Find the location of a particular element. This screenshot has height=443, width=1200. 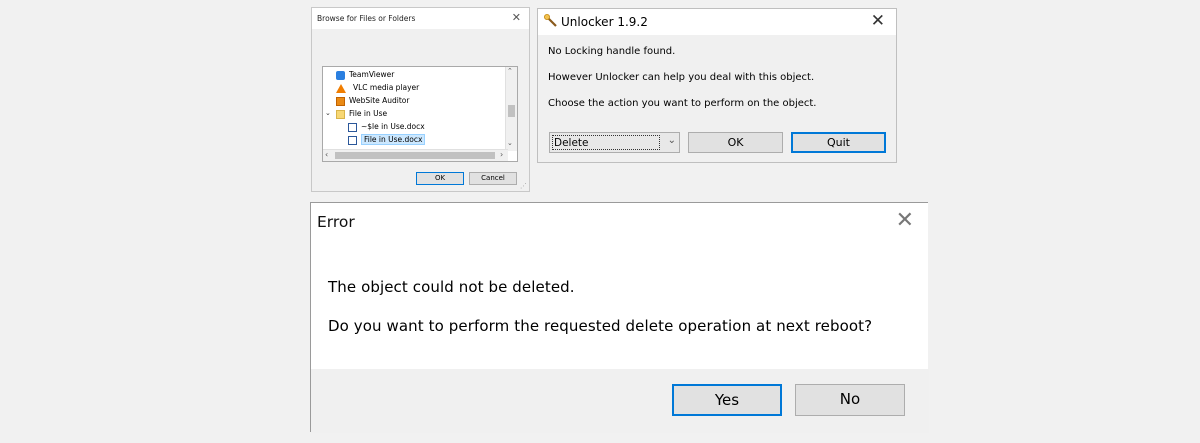

scroll-up-icon: ⌃ is located at coordinates (510, 71).